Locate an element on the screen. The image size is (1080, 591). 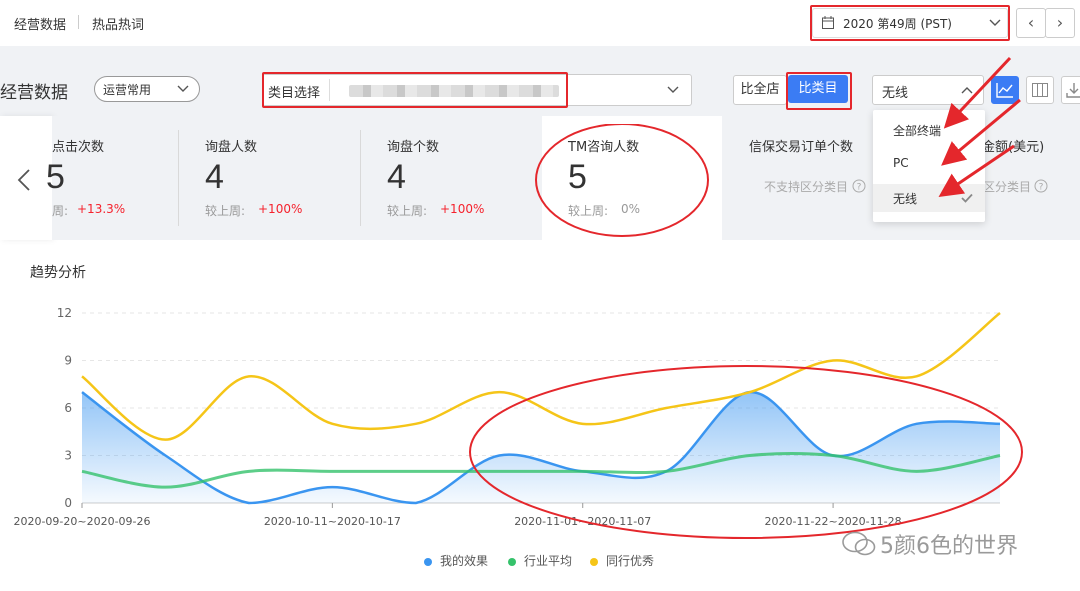
preset-select-value: 运营常用 is located at coordinates (127, 90).